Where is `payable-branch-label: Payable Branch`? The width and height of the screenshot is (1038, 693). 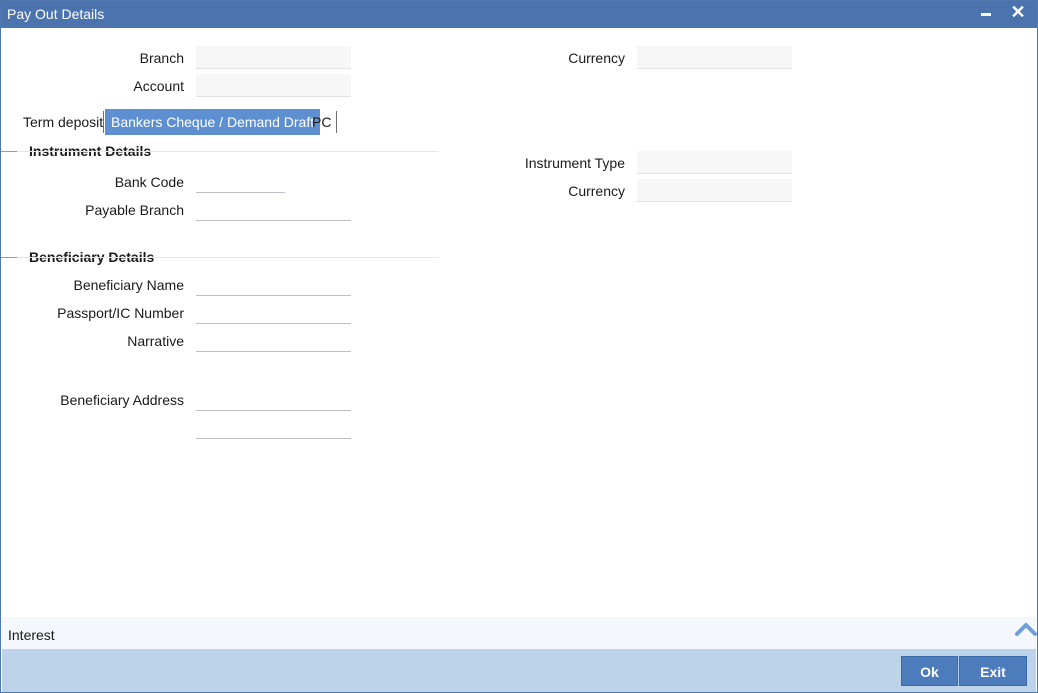 payable-branch-label: Payable Branch is located at coordinates (134, 210).